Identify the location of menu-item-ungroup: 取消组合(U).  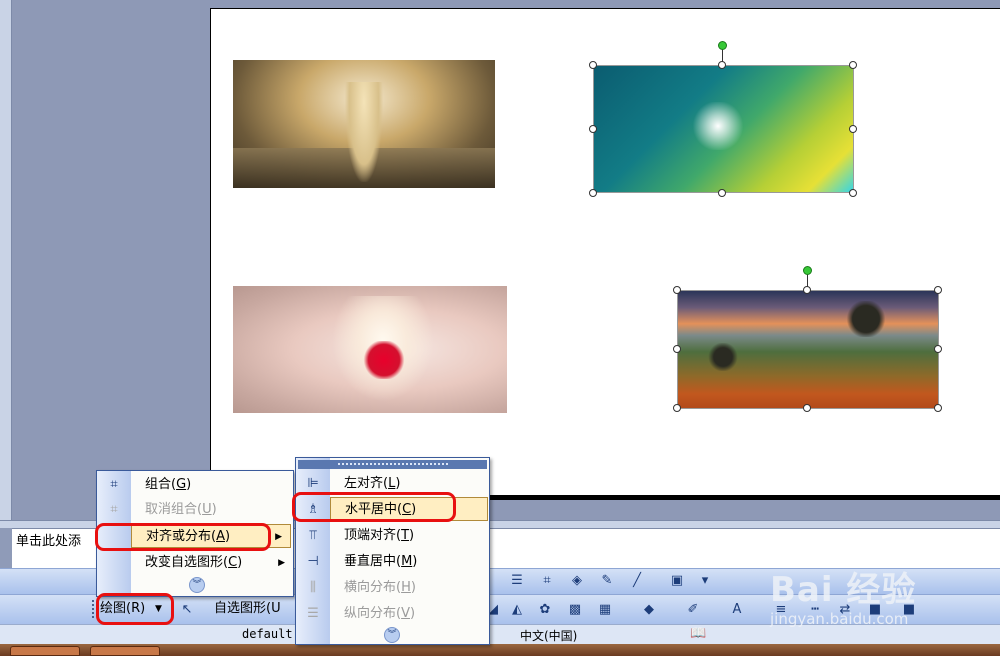
(212, 510).